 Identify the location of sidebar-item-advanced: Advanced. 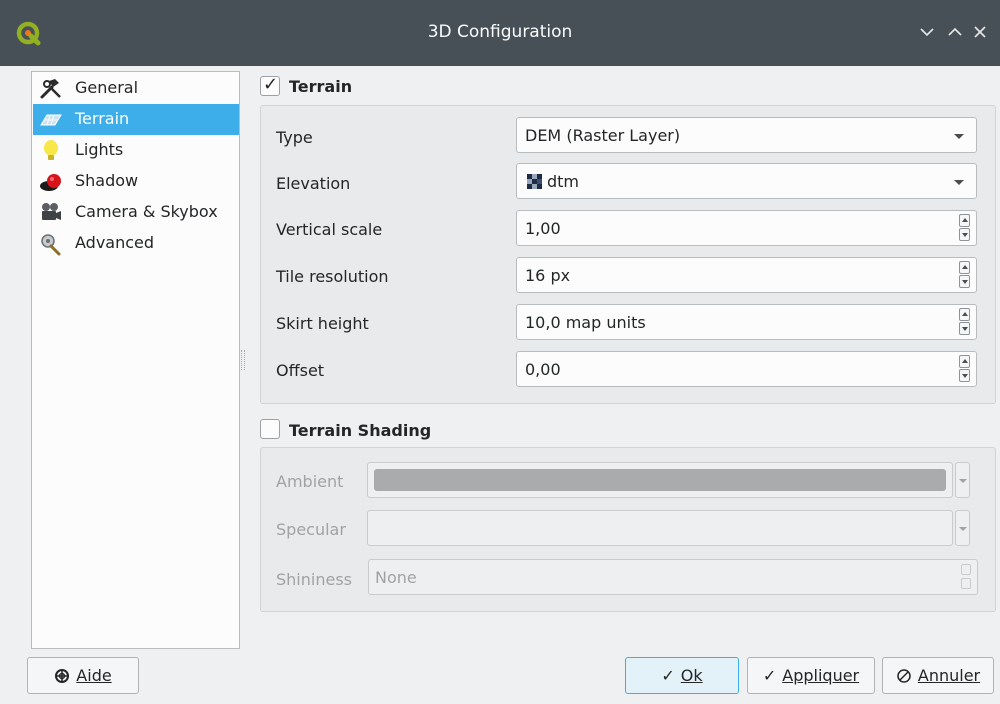
(136, 243).